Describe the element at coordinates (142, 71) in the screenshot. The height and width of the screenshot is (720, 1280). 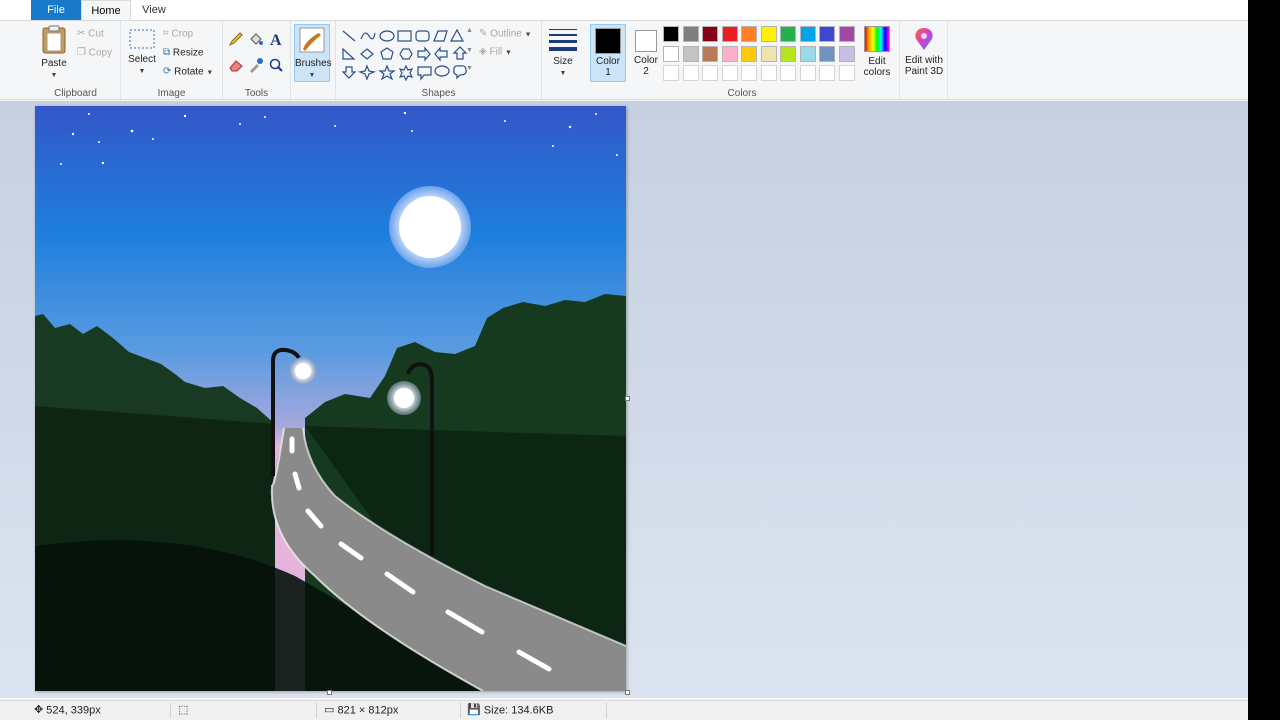
I see `select-dropdown-icon: ▼` at that location.